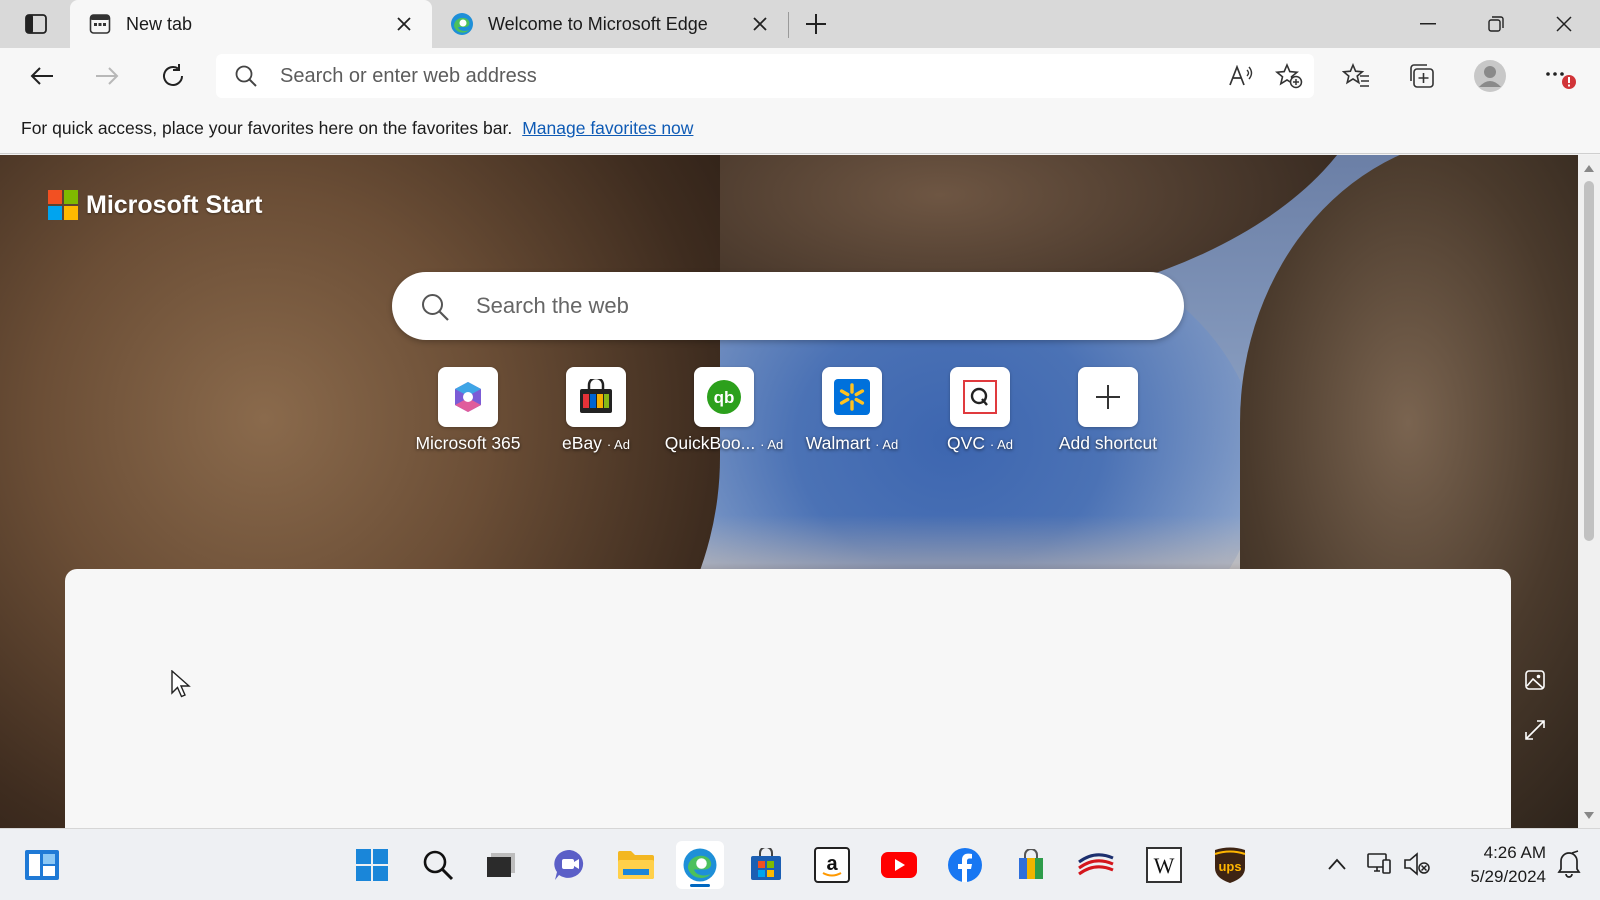  I want to click on new-tab-page-icon, so click(100, 24).